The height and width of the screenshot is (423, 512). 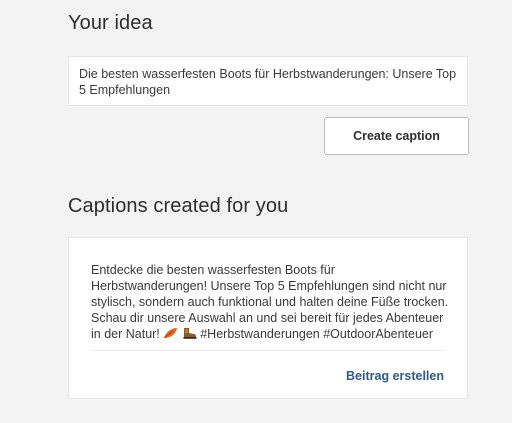 What do you see at coordinates (110, 23) in the screenshot?
I see `your-idea-heading: Your idea` at bounding box center [110, 23].